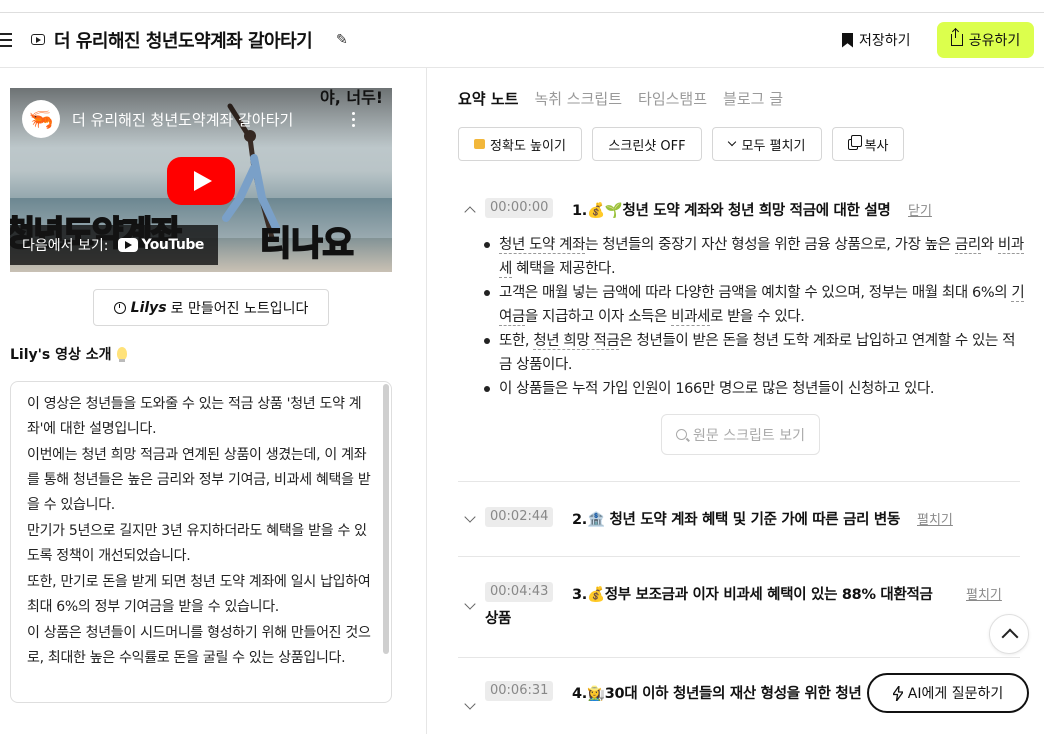 The height and width of the screenshot is (734, 1044). I want to click on edit-title-icon: ✎, so click(342, 40).